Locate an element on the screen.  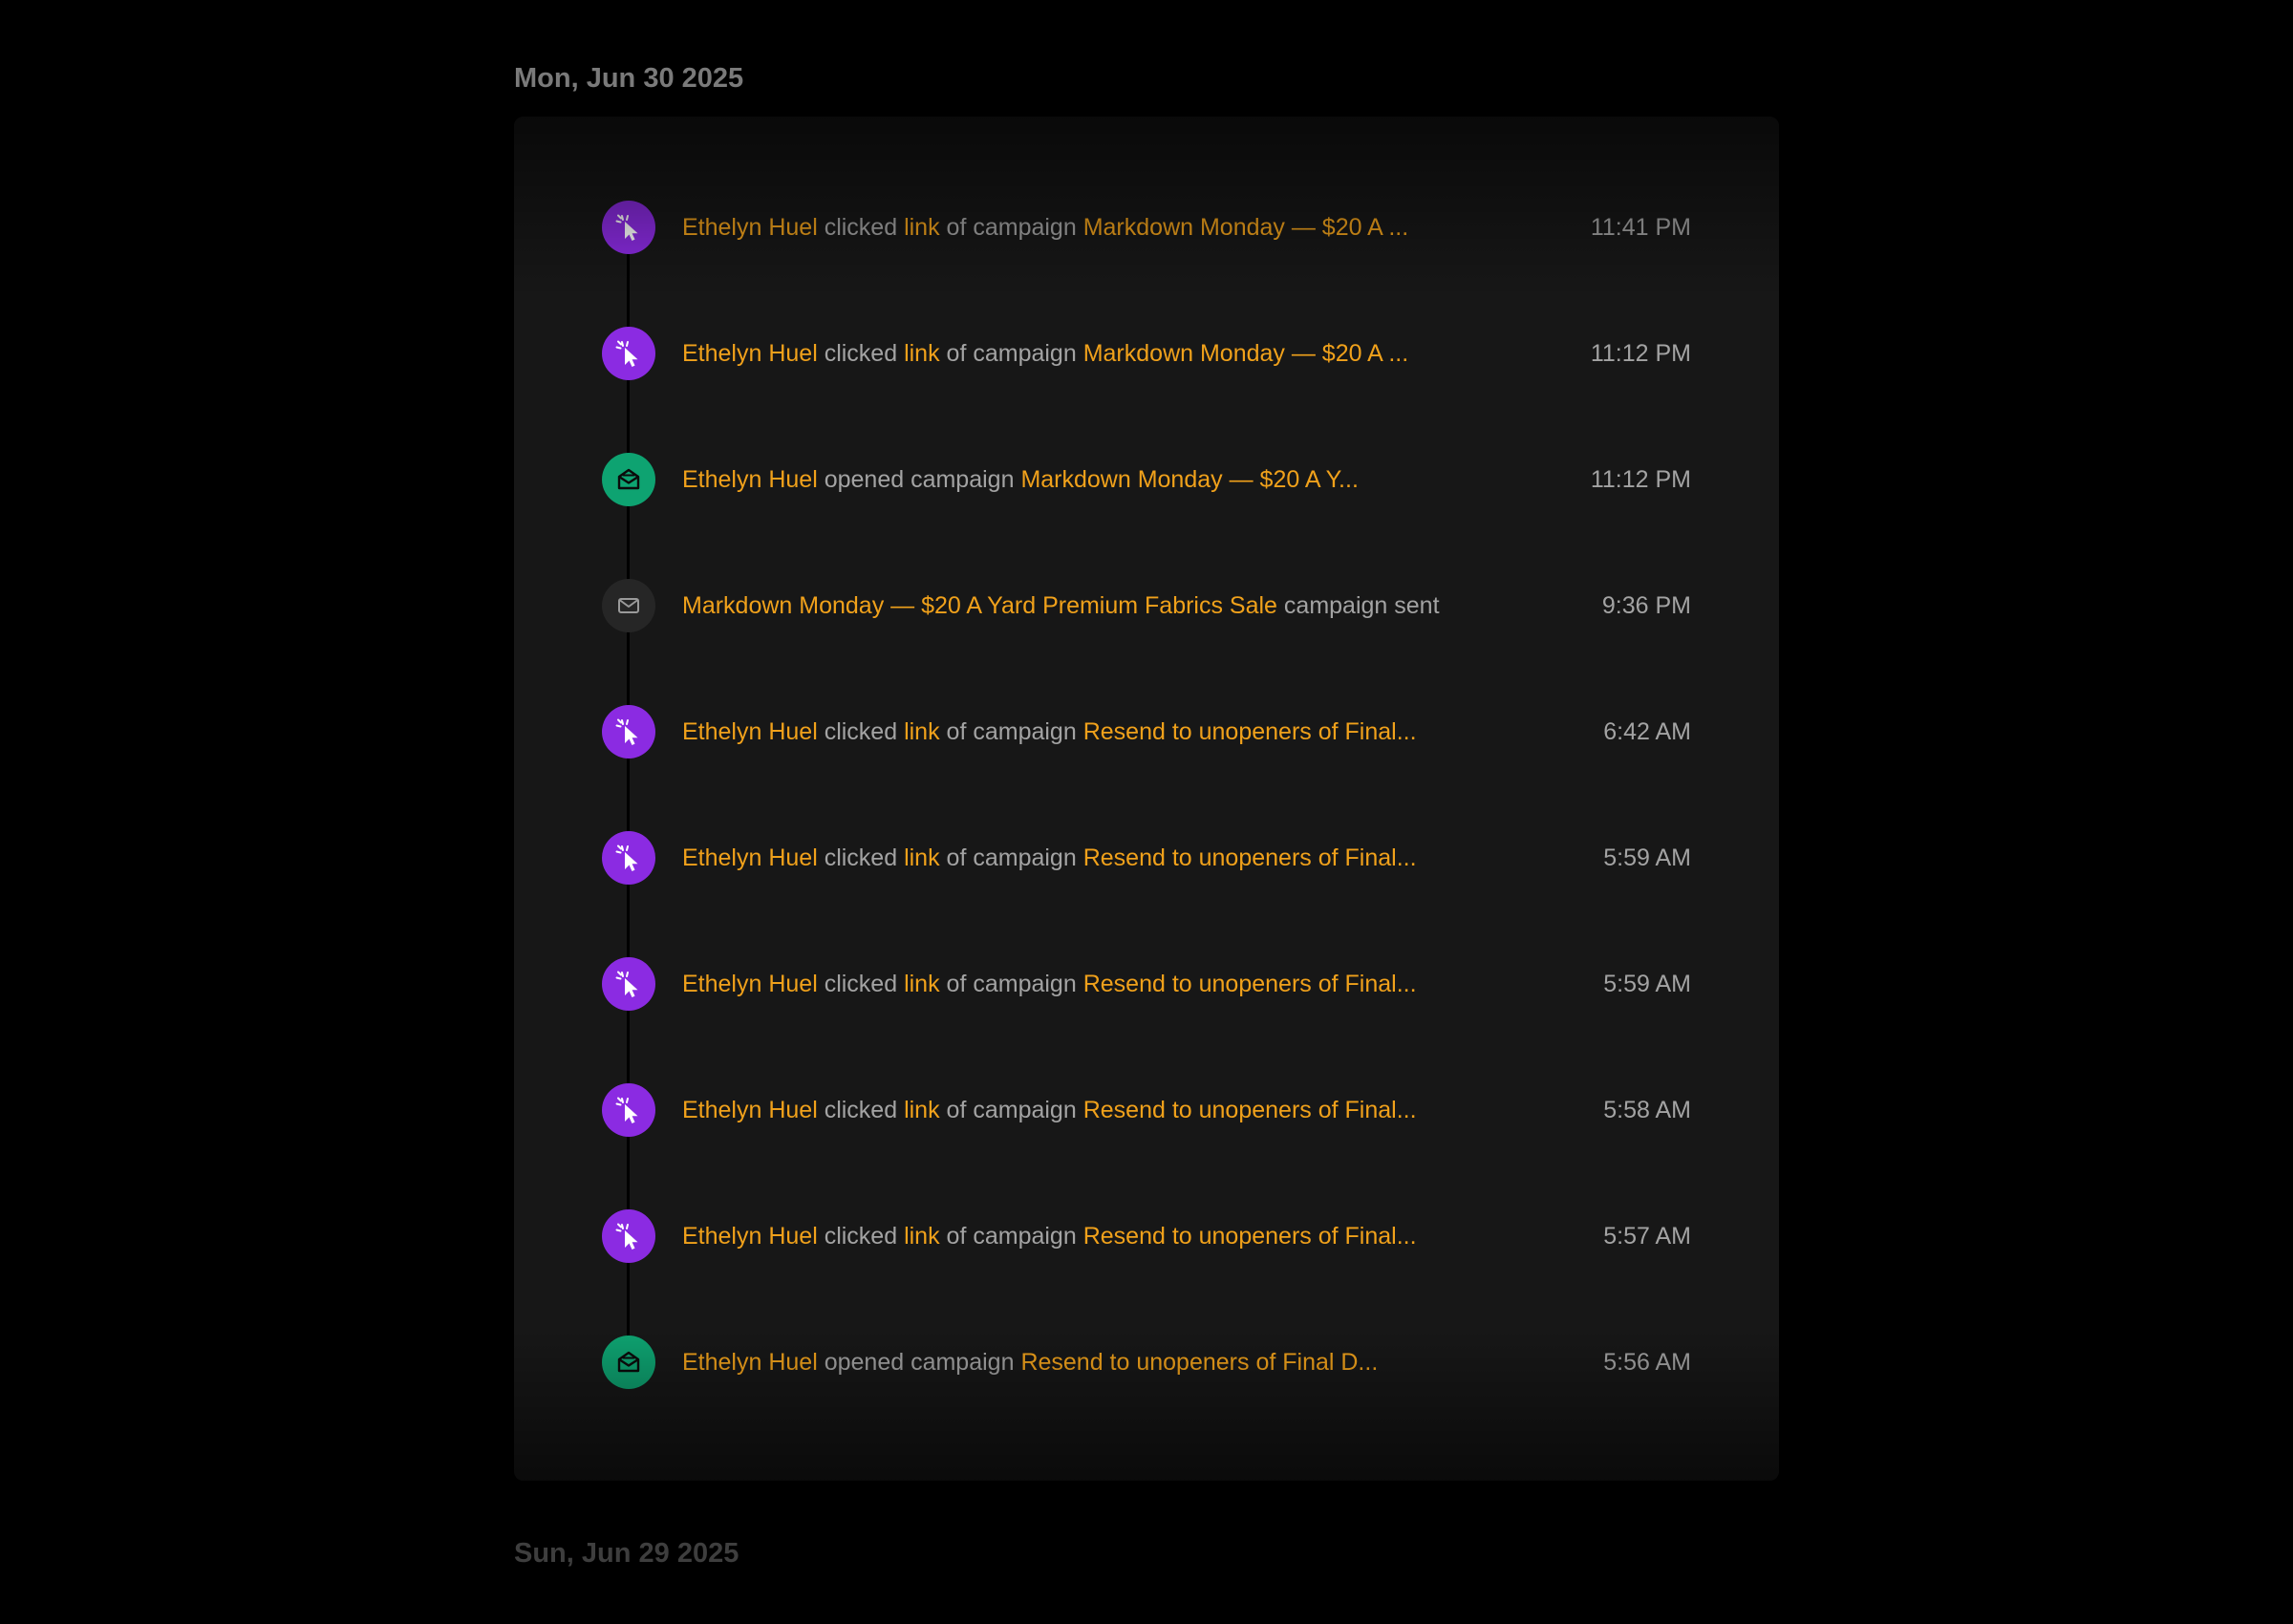
event-time: 11:41 PM is located at coordinates (1640, 228).